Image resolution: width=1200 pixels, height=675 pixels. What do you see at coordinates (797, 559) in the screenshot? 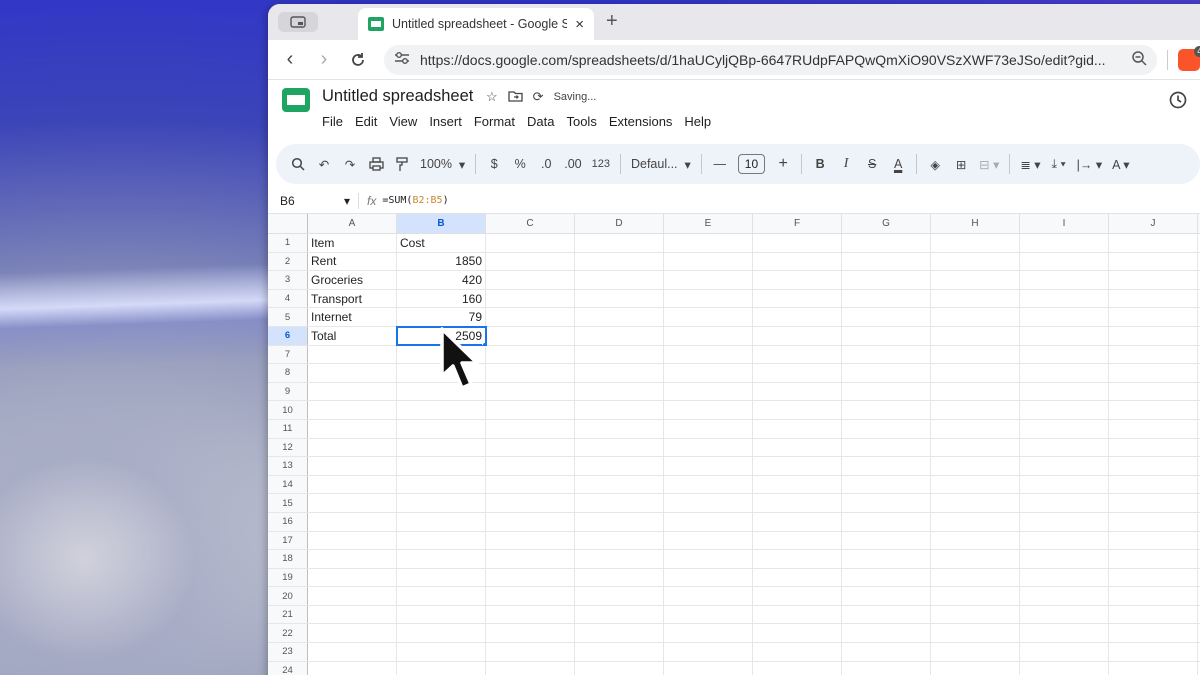
I see `cell-f18` at bounding box center [797, 559].